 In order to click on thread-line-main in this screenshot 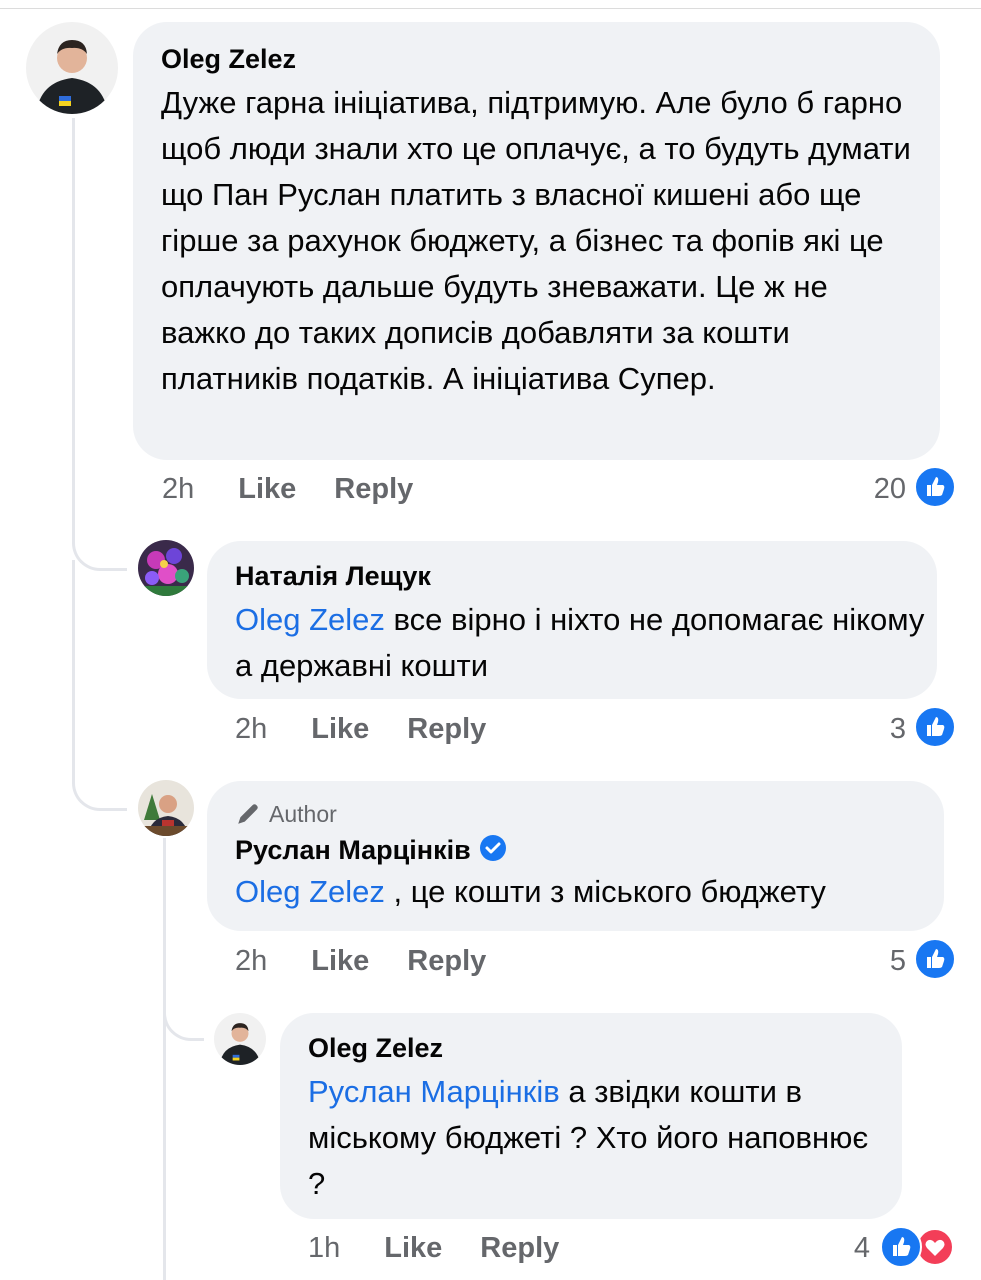, I will do `click(73, 328)`.